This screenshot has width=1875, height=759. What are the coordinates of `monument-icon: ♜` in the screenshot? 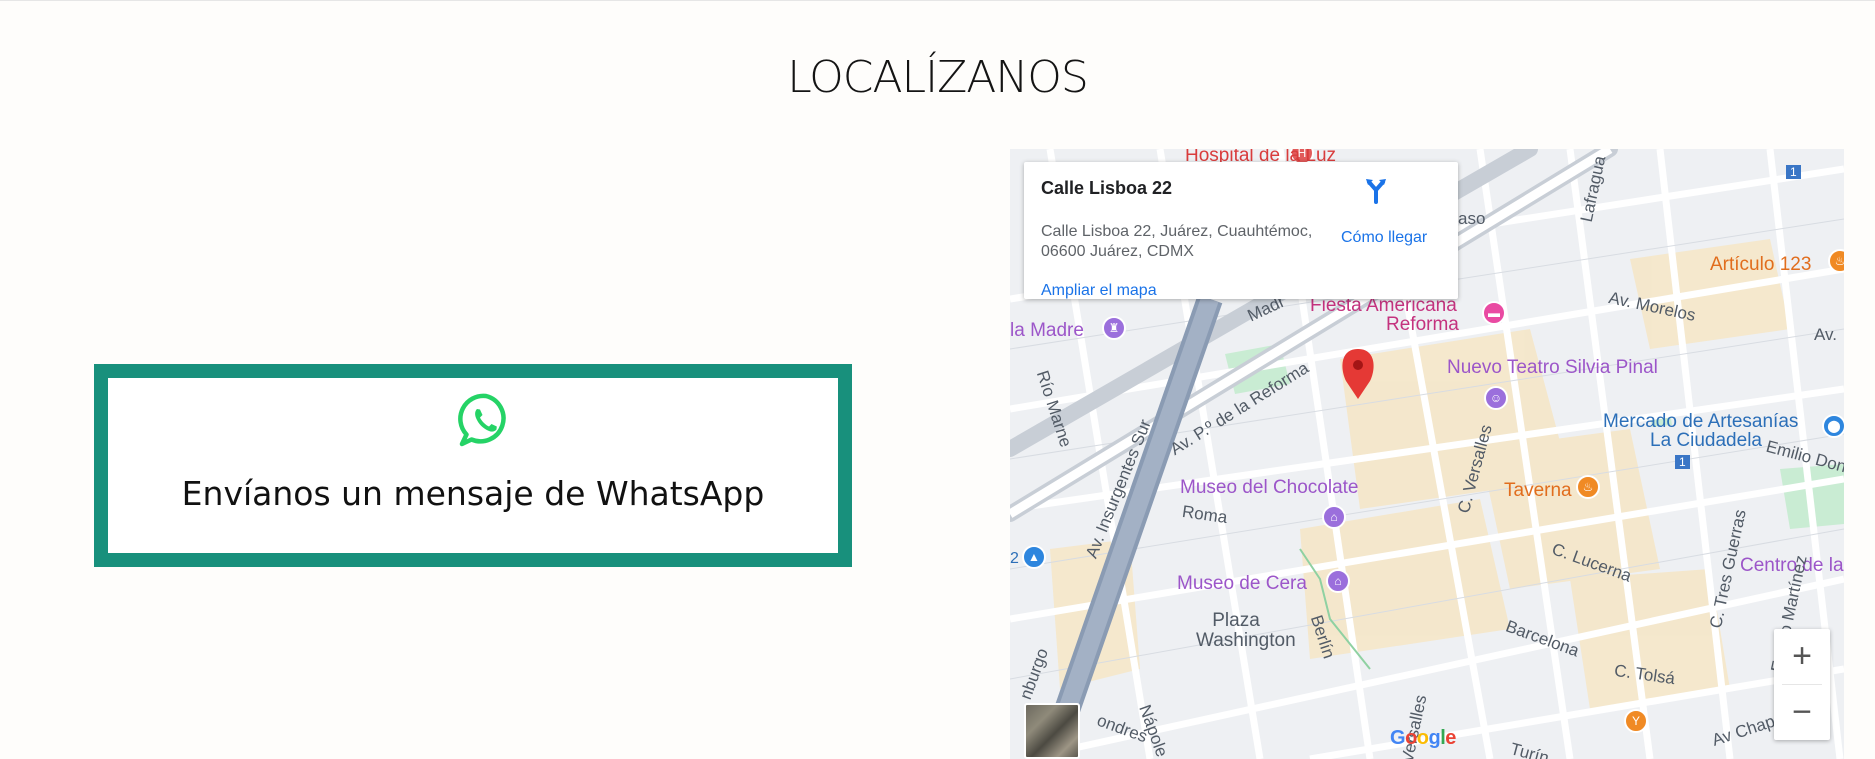 It's located at (1114, 328).